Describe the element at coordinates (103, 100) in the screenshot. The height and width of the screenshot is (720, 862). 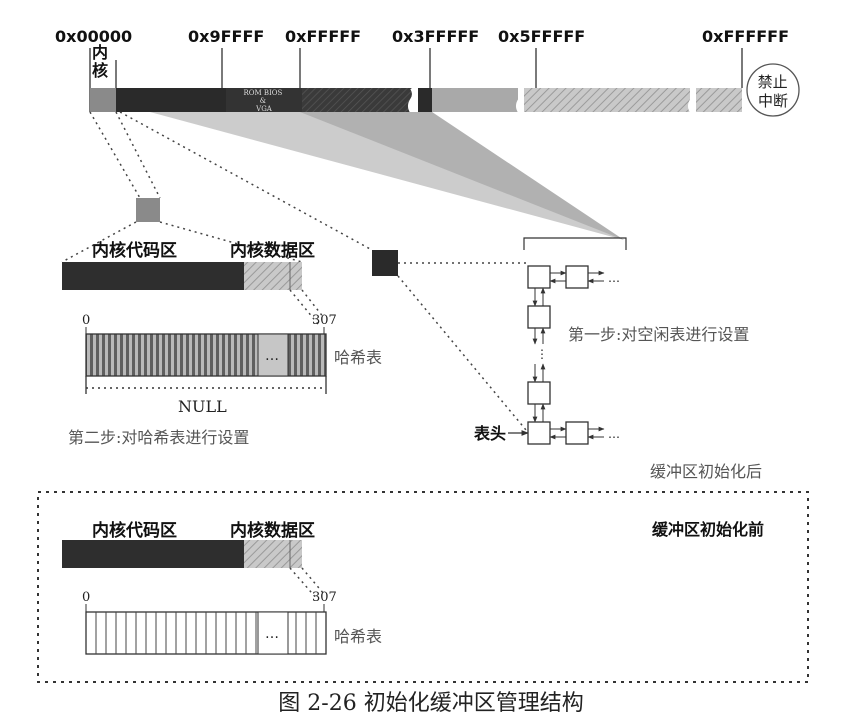
I see `kernel-segment` at that location.